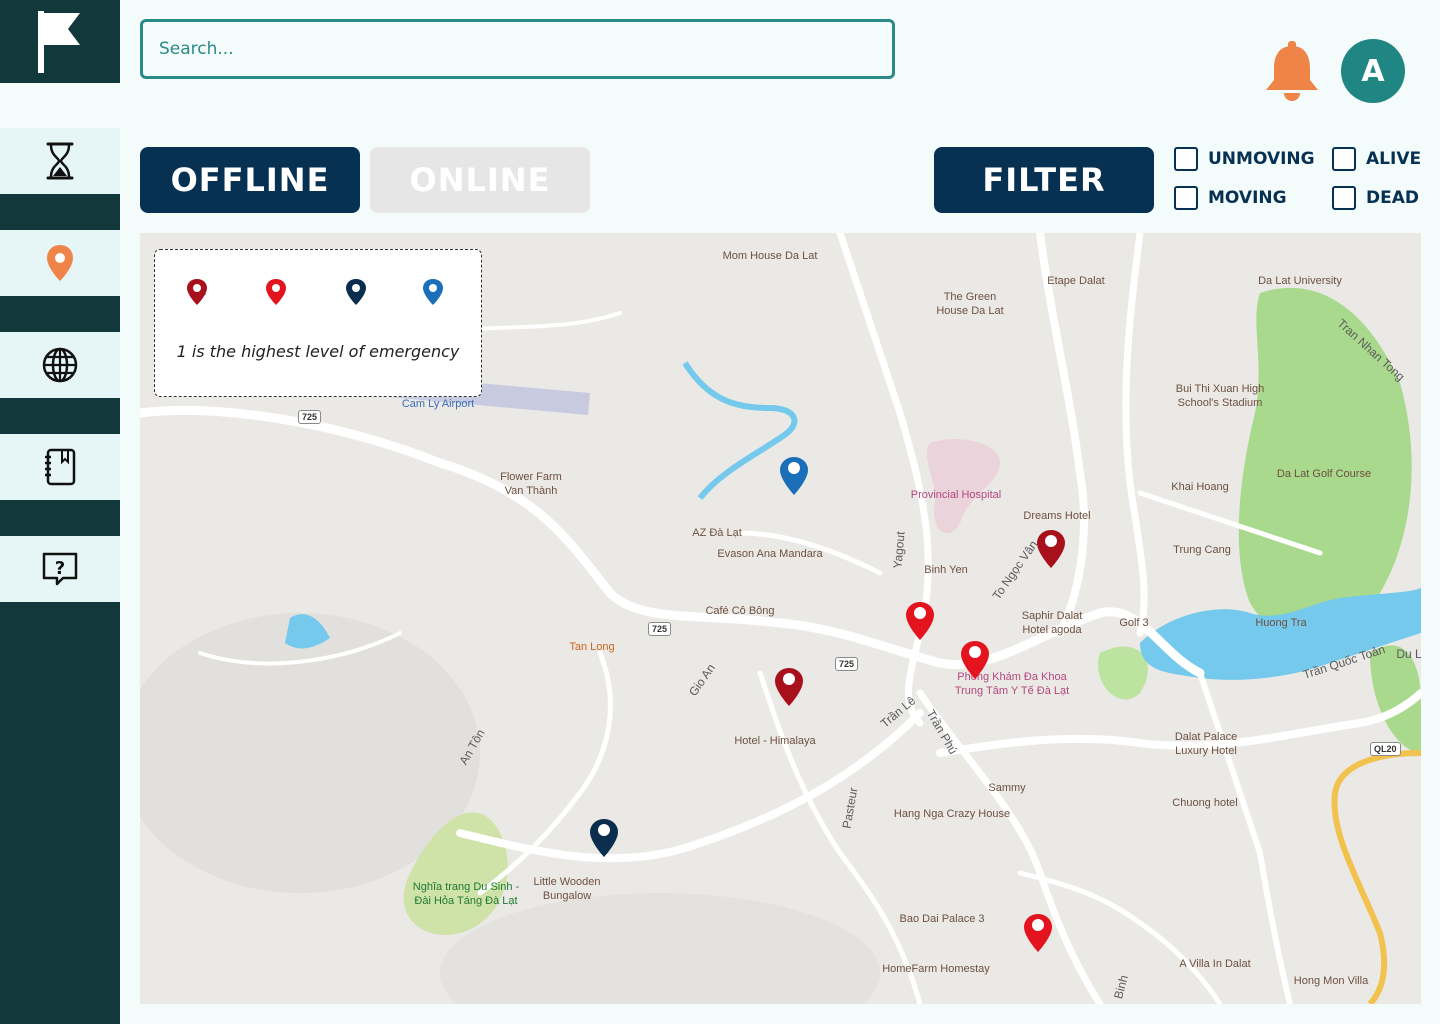  Describe the element at coordinates (438, 404) in the screenshot. I see `place-label: Cam Ly Airport` at that location.